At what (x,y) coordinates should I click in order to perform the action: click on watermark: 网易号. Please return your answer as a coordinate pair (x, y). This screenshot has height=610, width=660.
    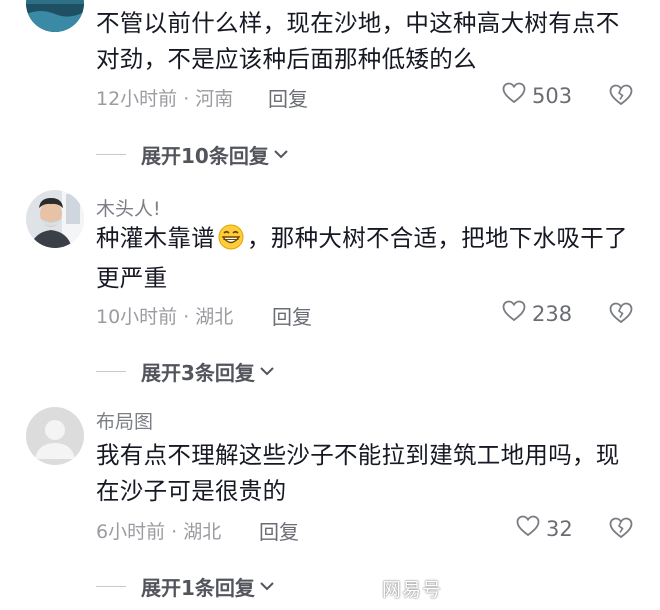
    Looking at the image, I should click on (412, 590).